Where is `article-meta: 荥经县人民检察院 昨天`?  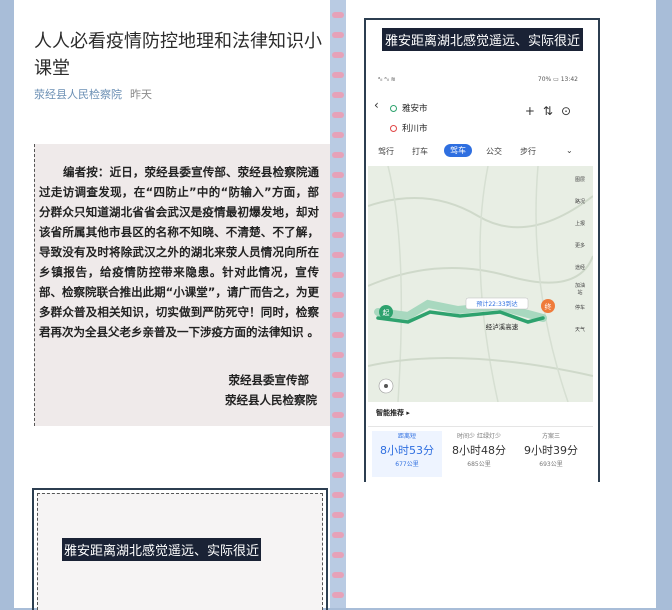 article-meta: 荥经县人民检察院 昨天 is located at coordinates (93, 94).